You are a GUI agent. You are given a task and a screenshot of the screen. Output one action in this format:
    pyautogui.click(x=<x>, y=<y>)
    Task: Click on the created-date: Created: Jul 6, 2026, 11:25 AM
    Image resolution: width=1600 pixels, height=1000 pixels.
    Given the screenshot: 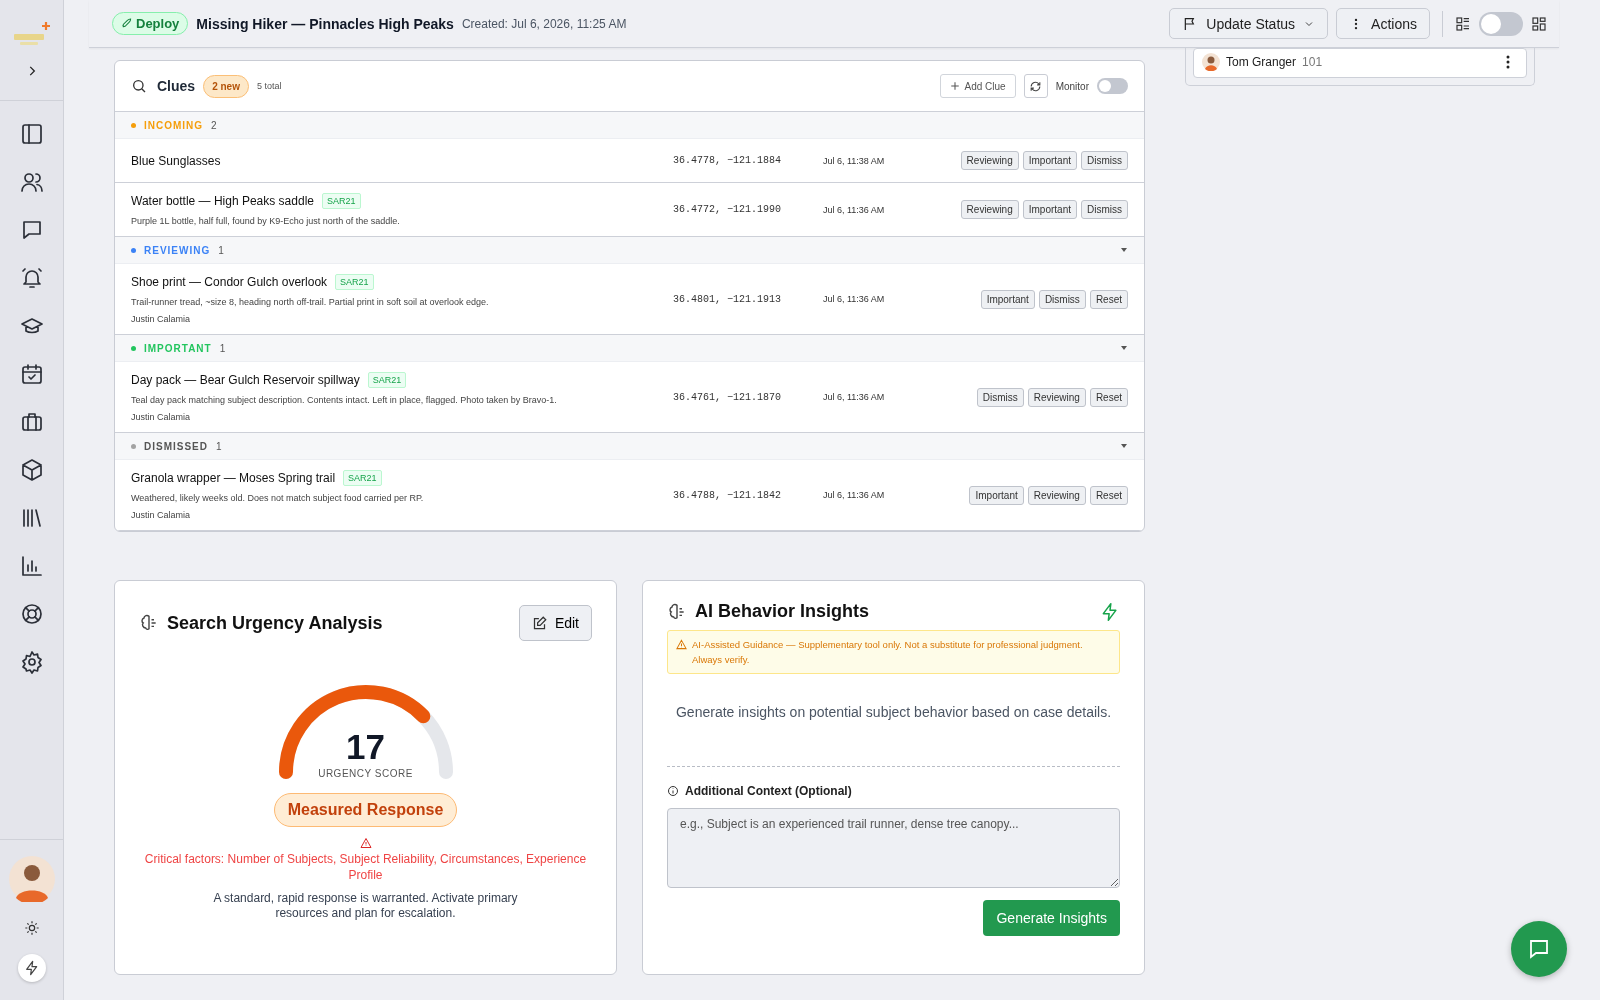 What is the action you would take?
    pyautogui.click(x=544, y=23)
    